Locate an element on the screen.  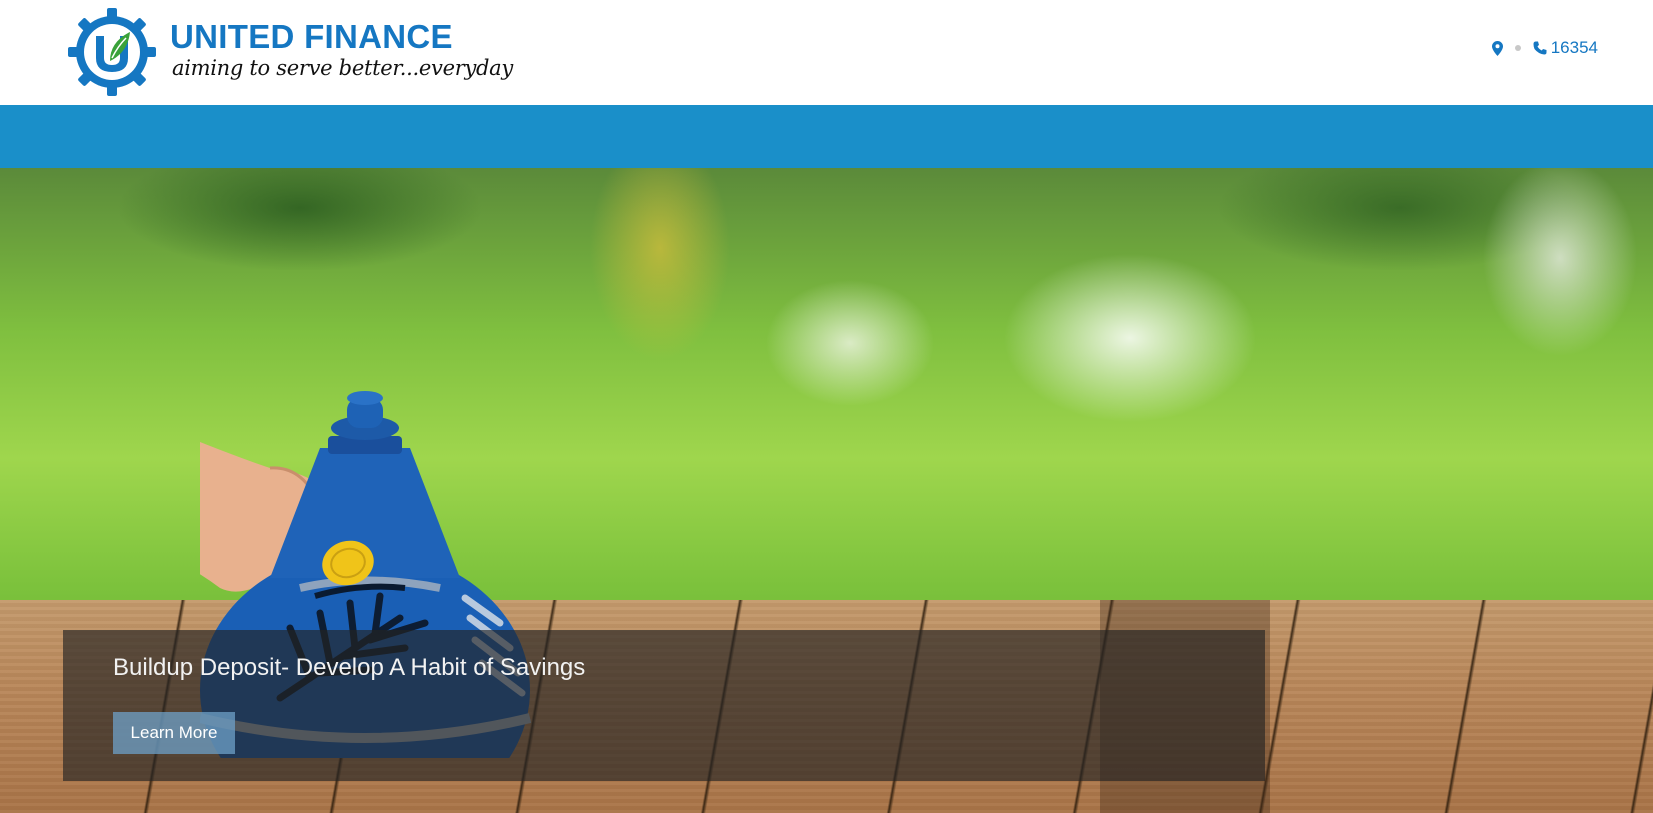
learn-more-button: Learn More is located at coordinates (174, 733).